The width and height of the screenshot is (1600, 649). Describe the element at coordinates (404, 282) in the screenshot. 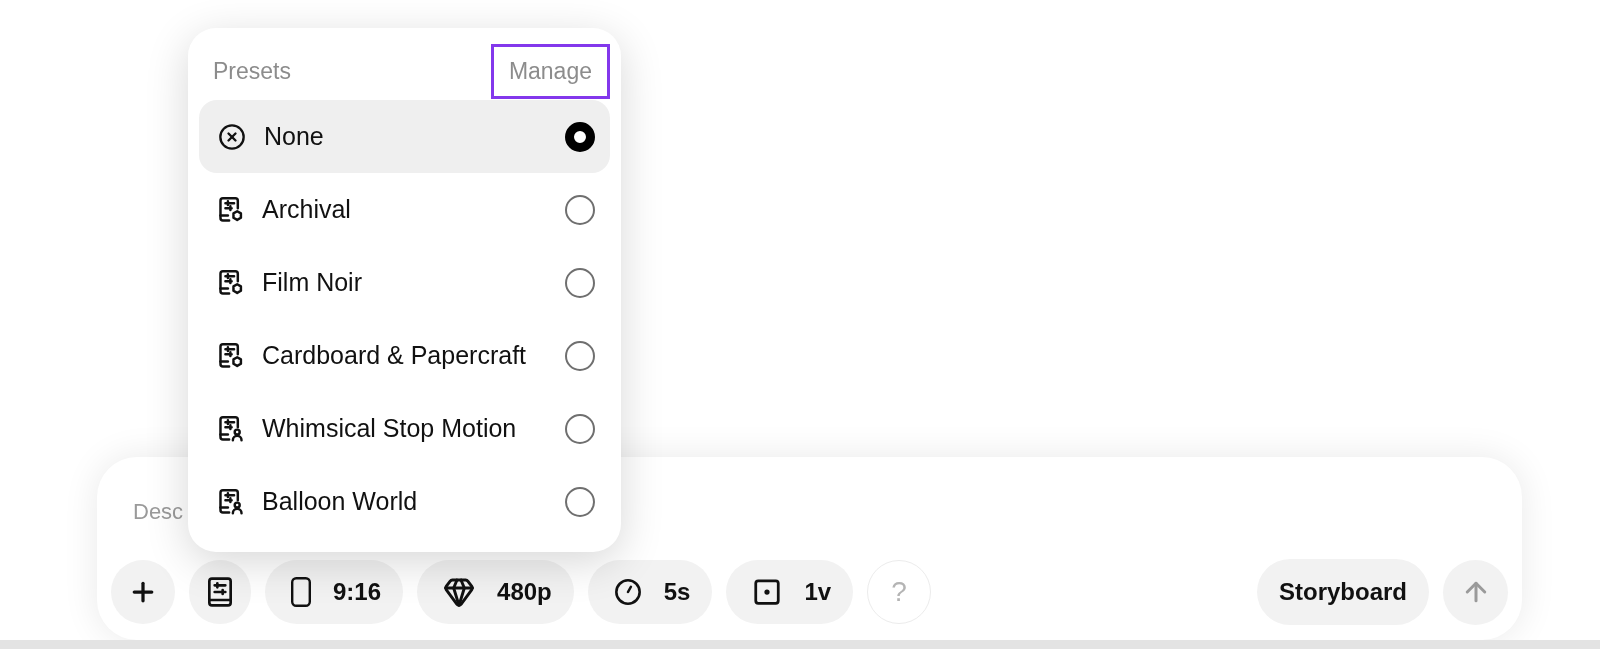

I see `preset-option: Film Noir` at that location.